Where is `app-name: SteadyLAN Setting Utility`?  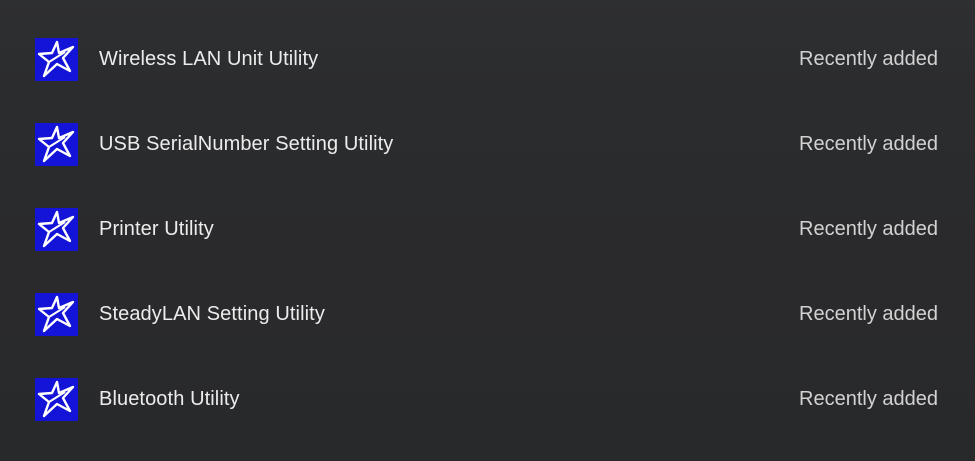 app-name: SteadyLAN Setting Utility is located at coordinates (212, 314).